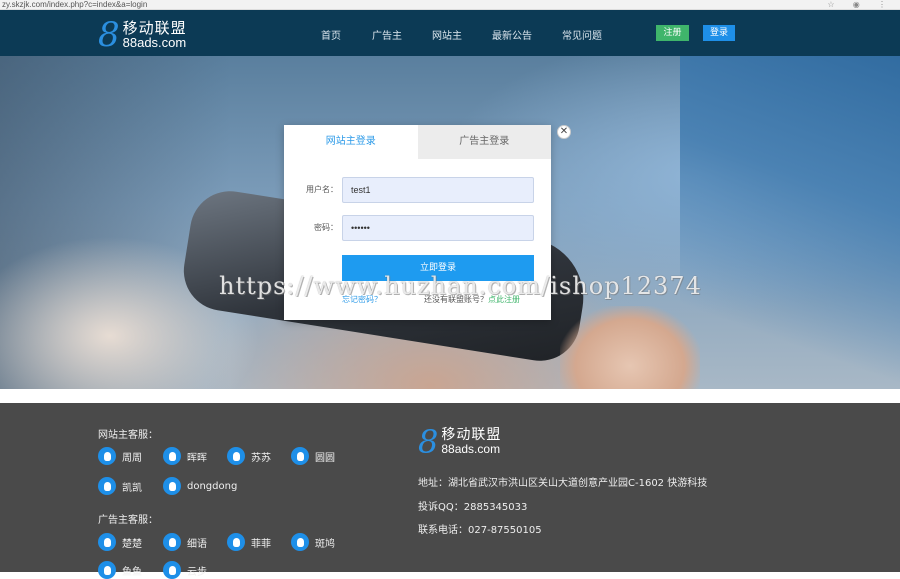 This screenshot has width=900, height=579. I want to click on menu-publisher: 网站主, so click(447, 34).